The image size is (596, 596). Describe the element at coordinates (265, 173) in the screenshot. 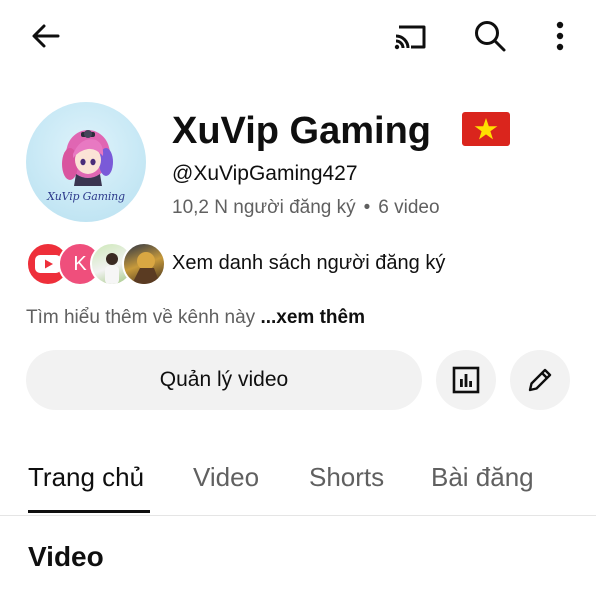

I see `channel-handle: @XuVipGaming427` at that location.